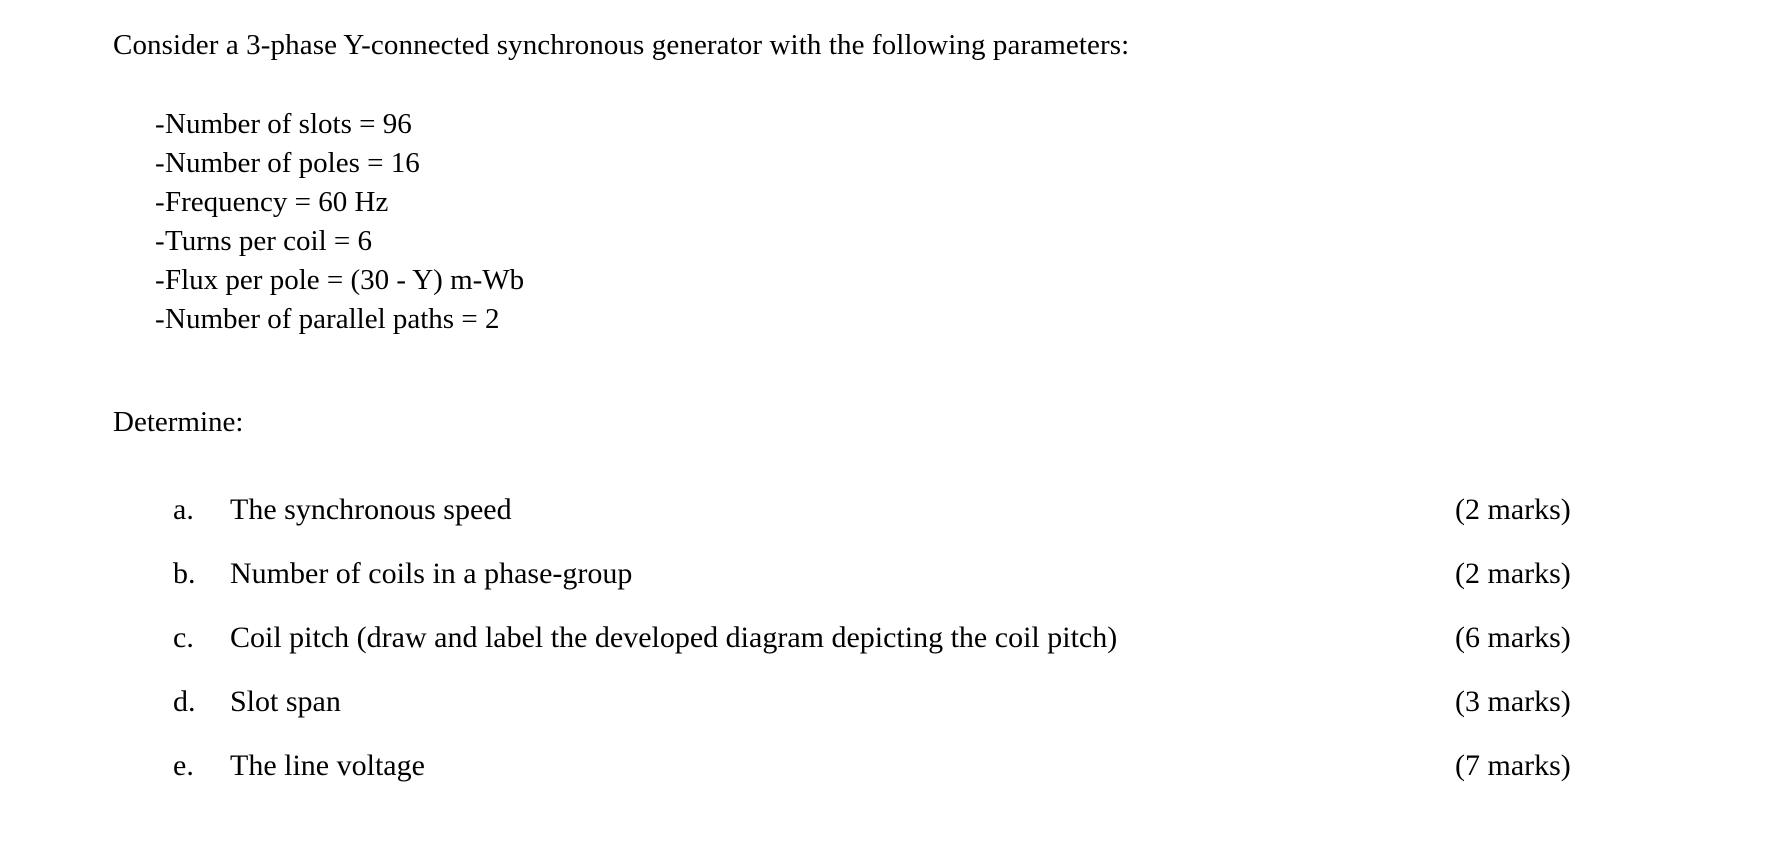 The height and width of the screenshot is (866, 1792). I want to click on parameter-label: Turns per coil = 6, so click(269, 241).